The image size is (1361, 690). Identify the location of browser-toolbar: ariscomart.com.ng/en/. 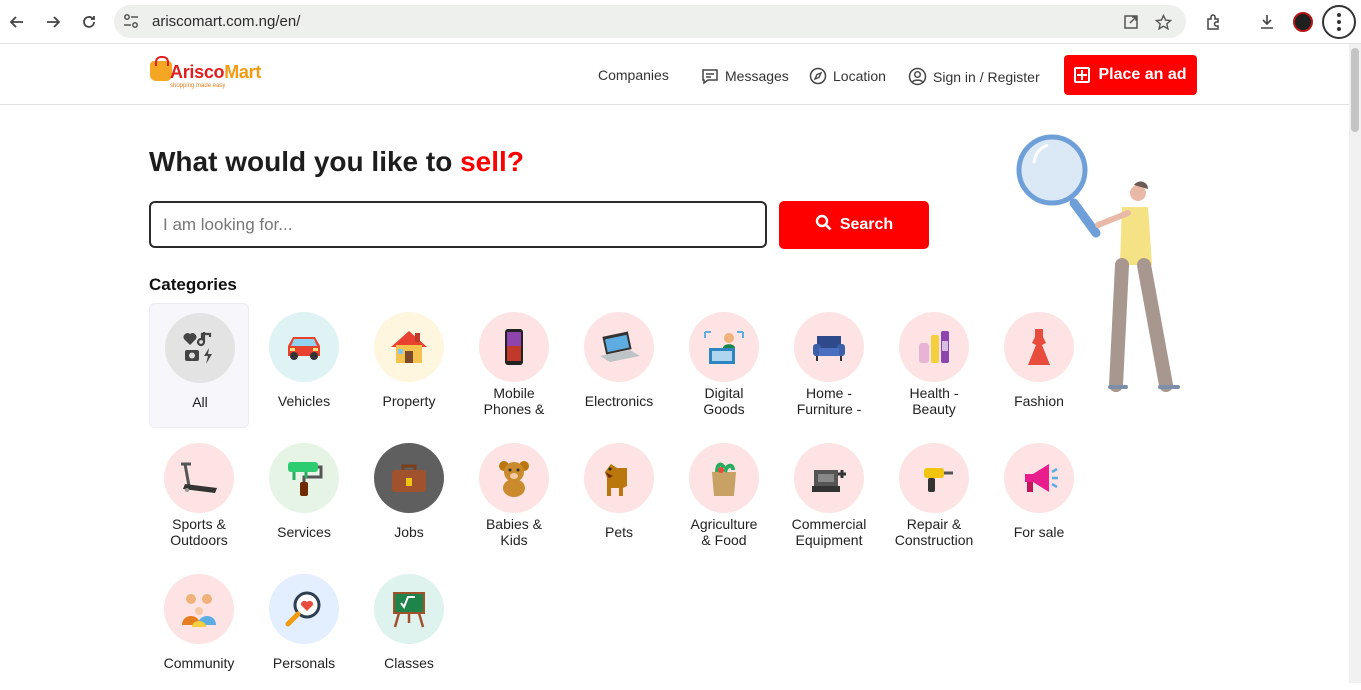
(680, 22).